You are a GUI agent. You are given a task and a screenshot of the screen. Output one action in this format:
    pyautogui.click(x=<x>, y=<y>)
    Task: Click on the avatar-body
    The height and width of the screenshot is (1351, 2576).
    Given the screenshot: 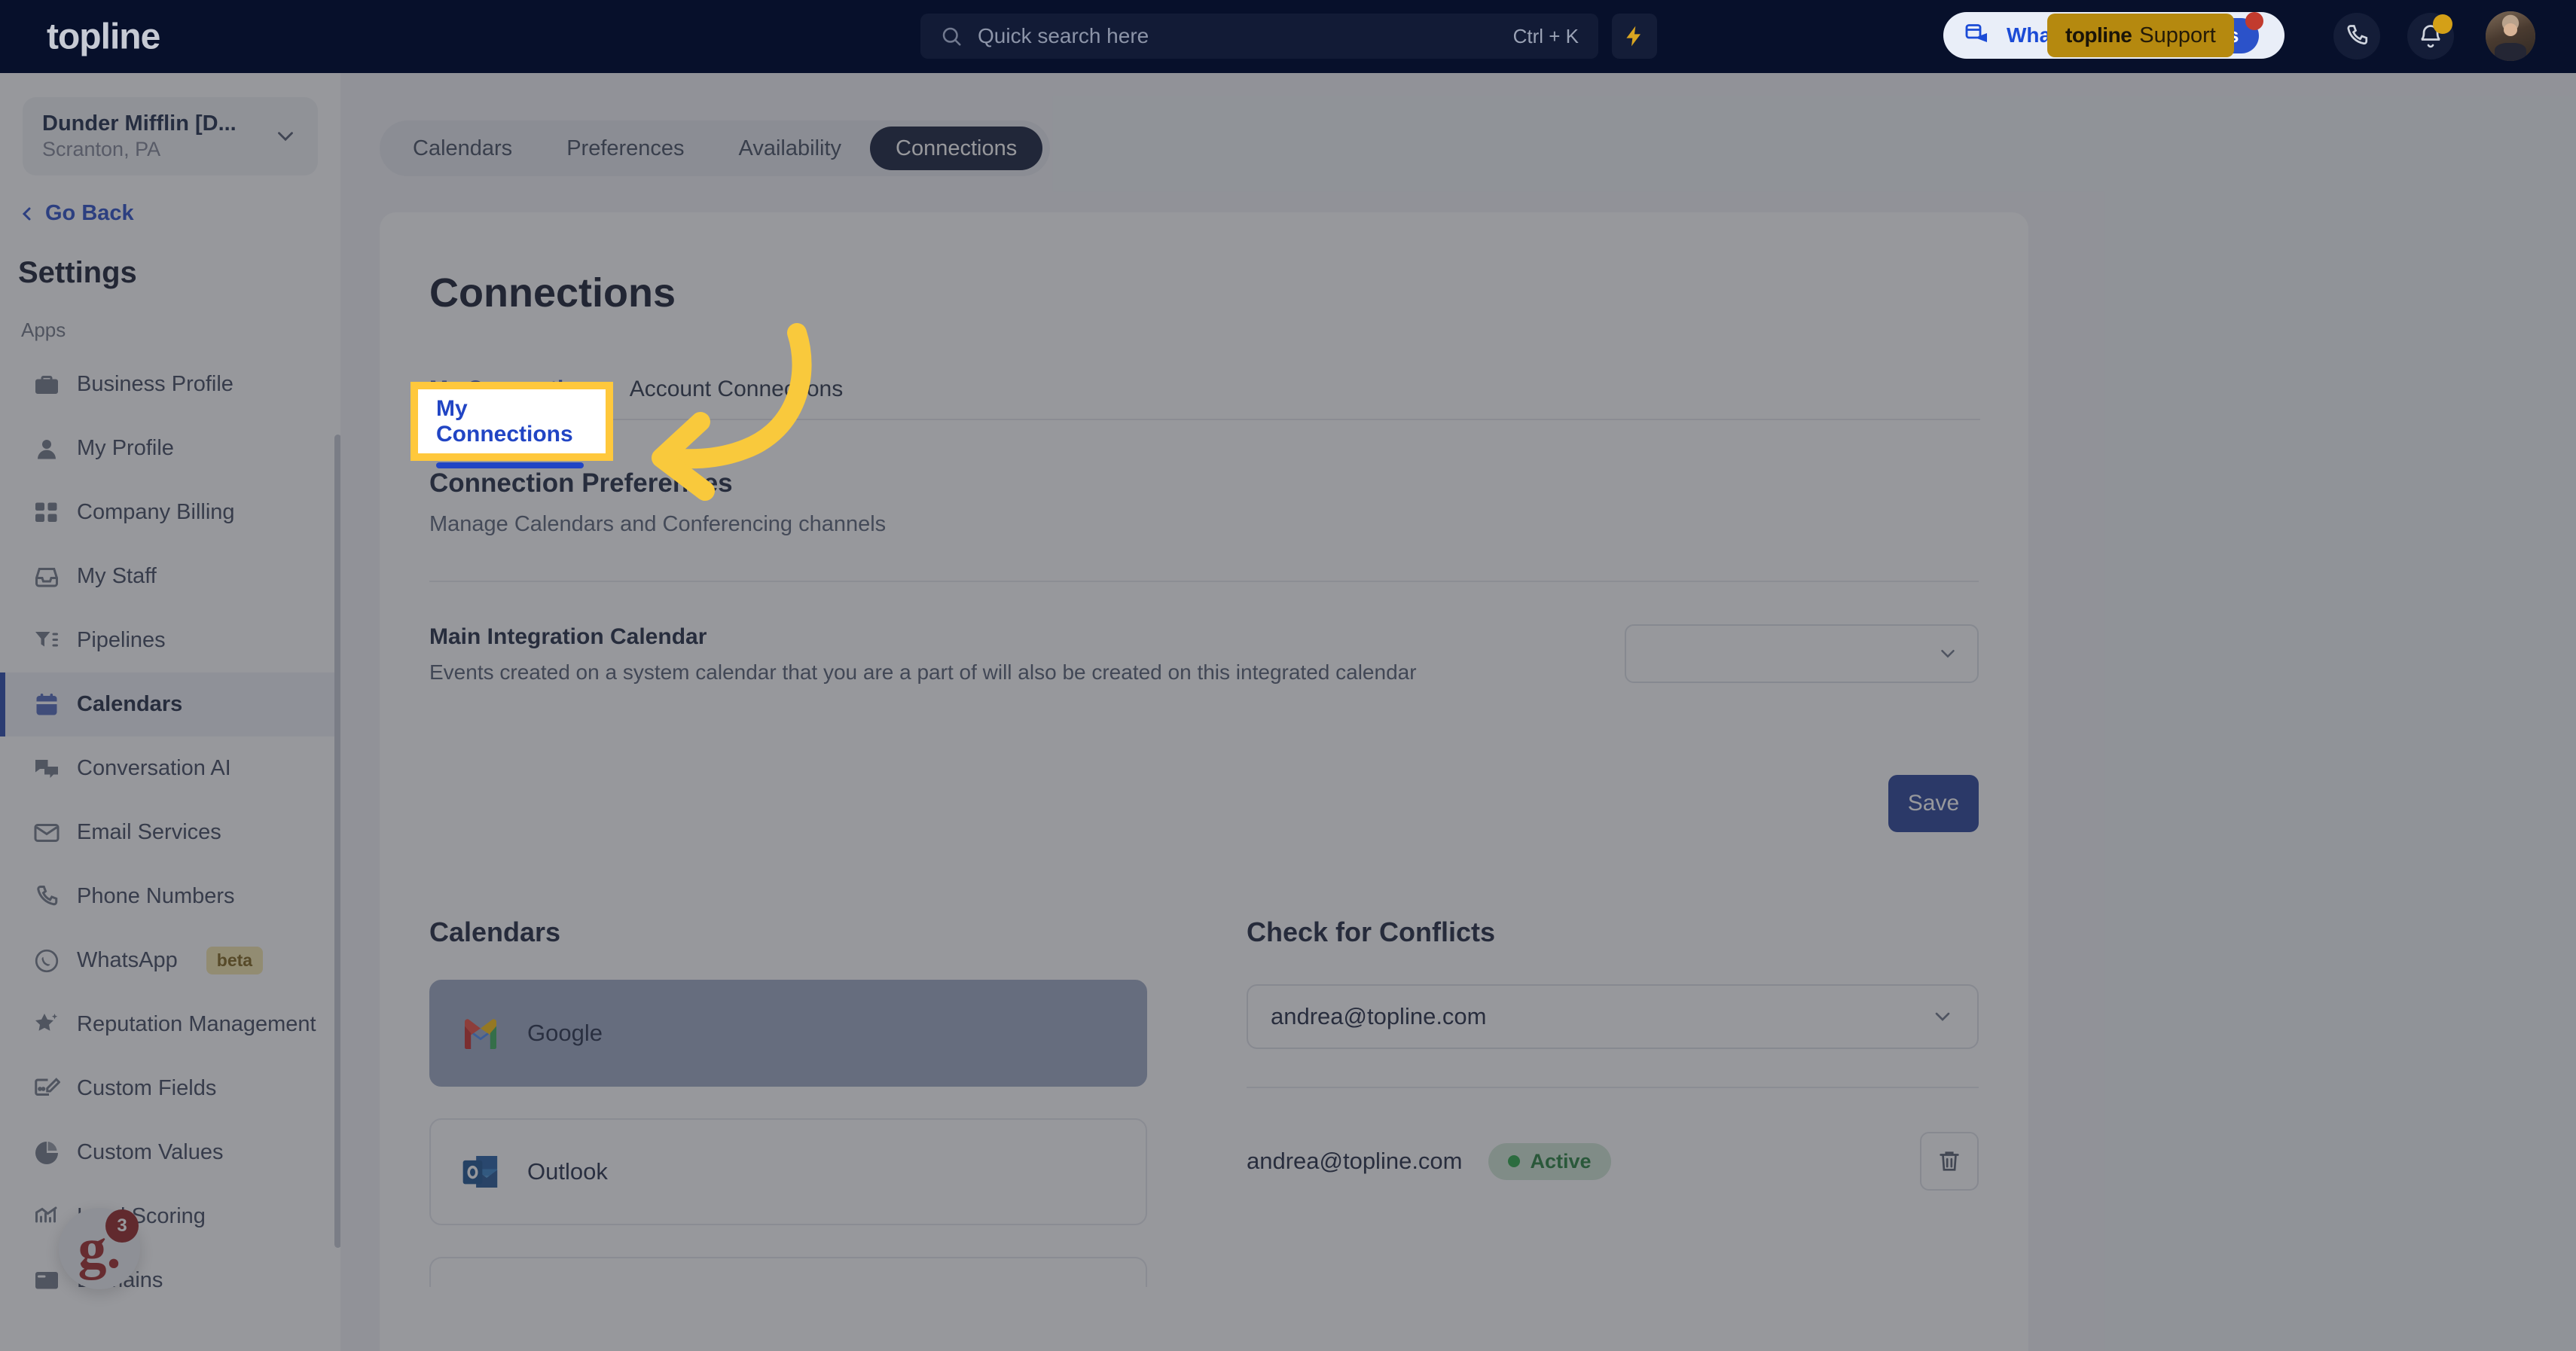 What is the action you would take?
    pyautogui.click(x=2511, y=52)
    